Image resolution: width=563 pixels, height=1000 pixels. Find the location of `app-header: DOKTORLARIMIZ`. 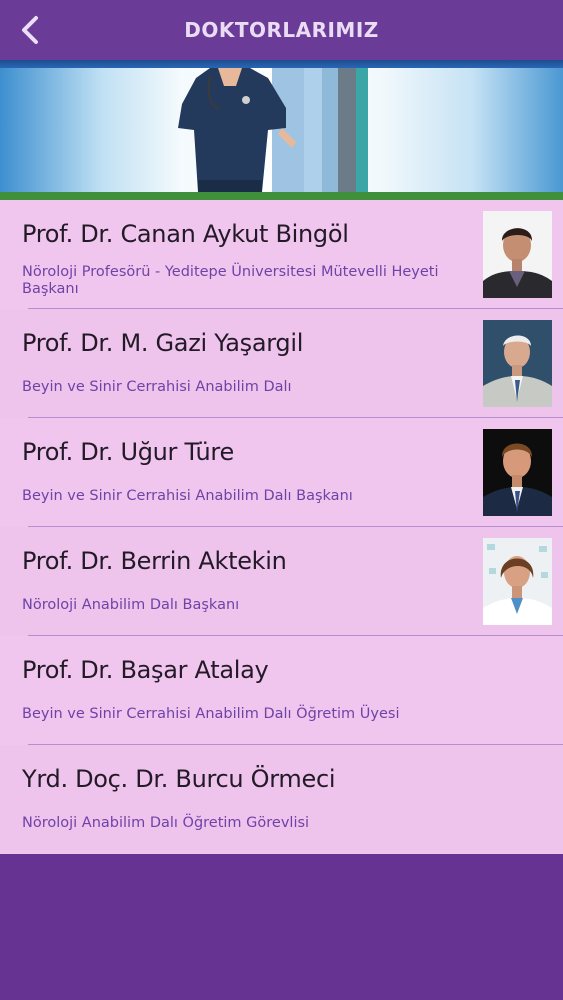

app-header: DOKTORLARIMIZ is located at coordinates (281, 30).